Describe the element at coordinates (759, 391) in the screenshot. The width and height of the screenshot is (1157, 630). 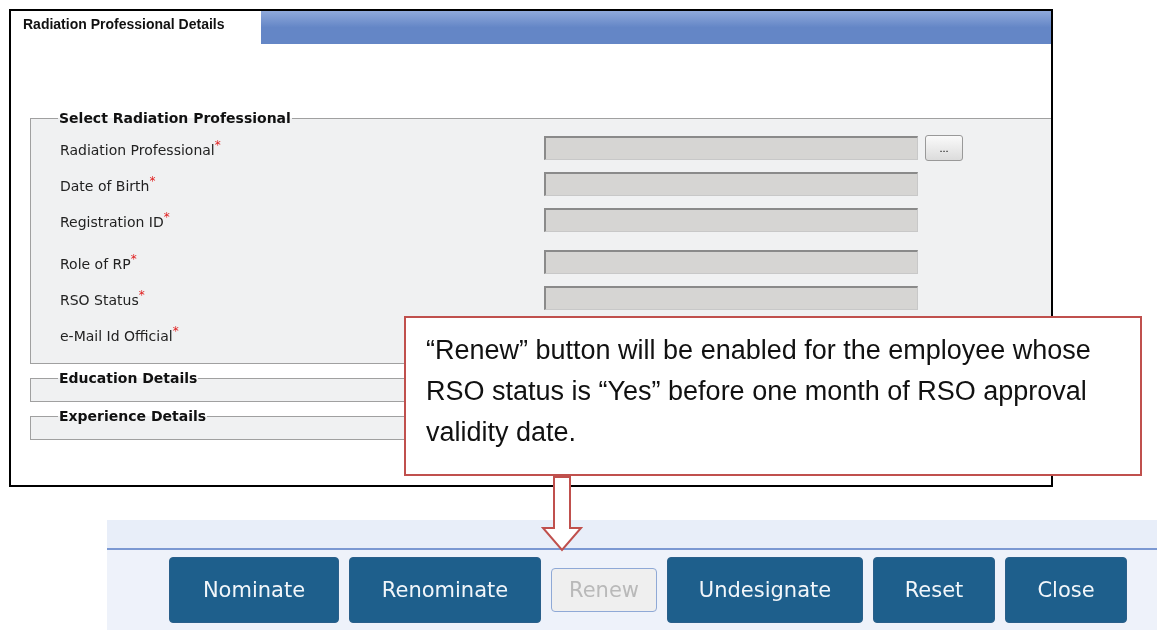
I see `callout-text: “Renew” button will be enabled for the employee whose RSO status is “Yes” before one month of RSO approval validity date.` at that location.